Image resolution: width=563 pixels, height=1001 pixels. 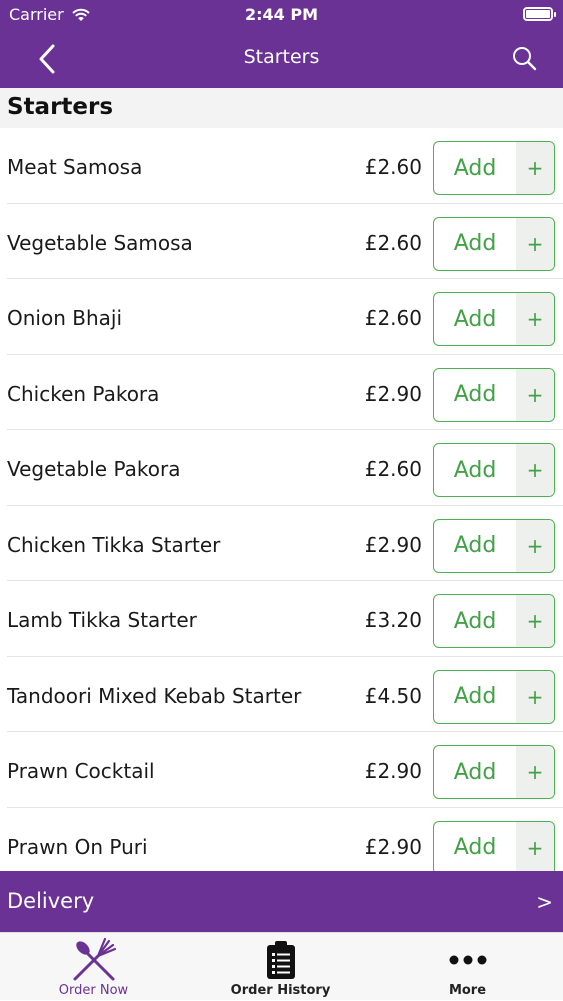 What do you see at coordinates (539, 14) in the screenshot?
I see `battery-icon` at bounding box center [539, 14].